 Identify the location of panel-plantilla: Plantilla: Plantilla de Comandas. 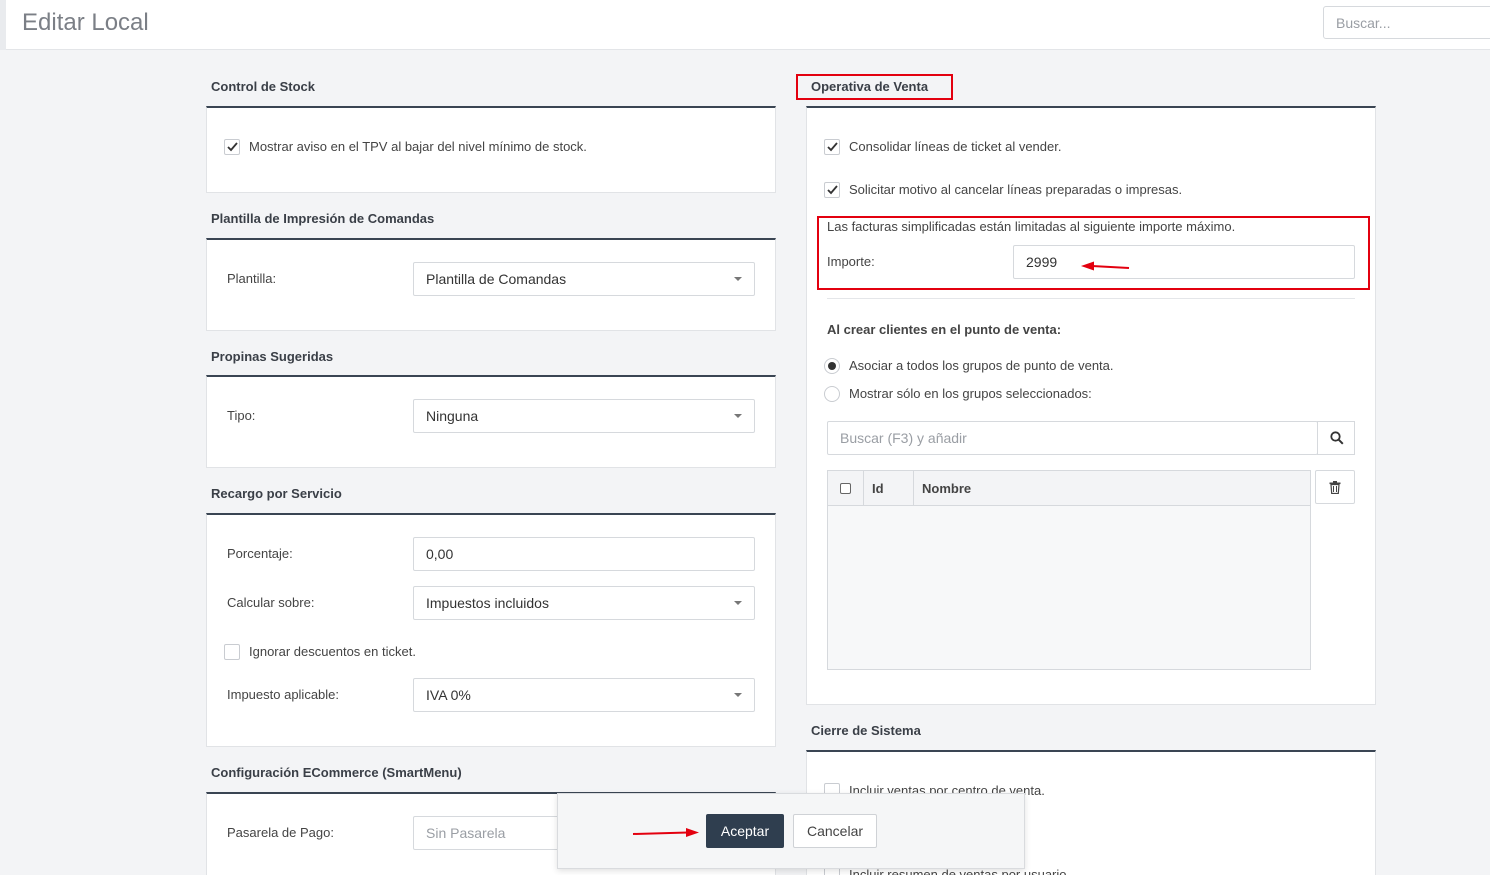
(491, 284).